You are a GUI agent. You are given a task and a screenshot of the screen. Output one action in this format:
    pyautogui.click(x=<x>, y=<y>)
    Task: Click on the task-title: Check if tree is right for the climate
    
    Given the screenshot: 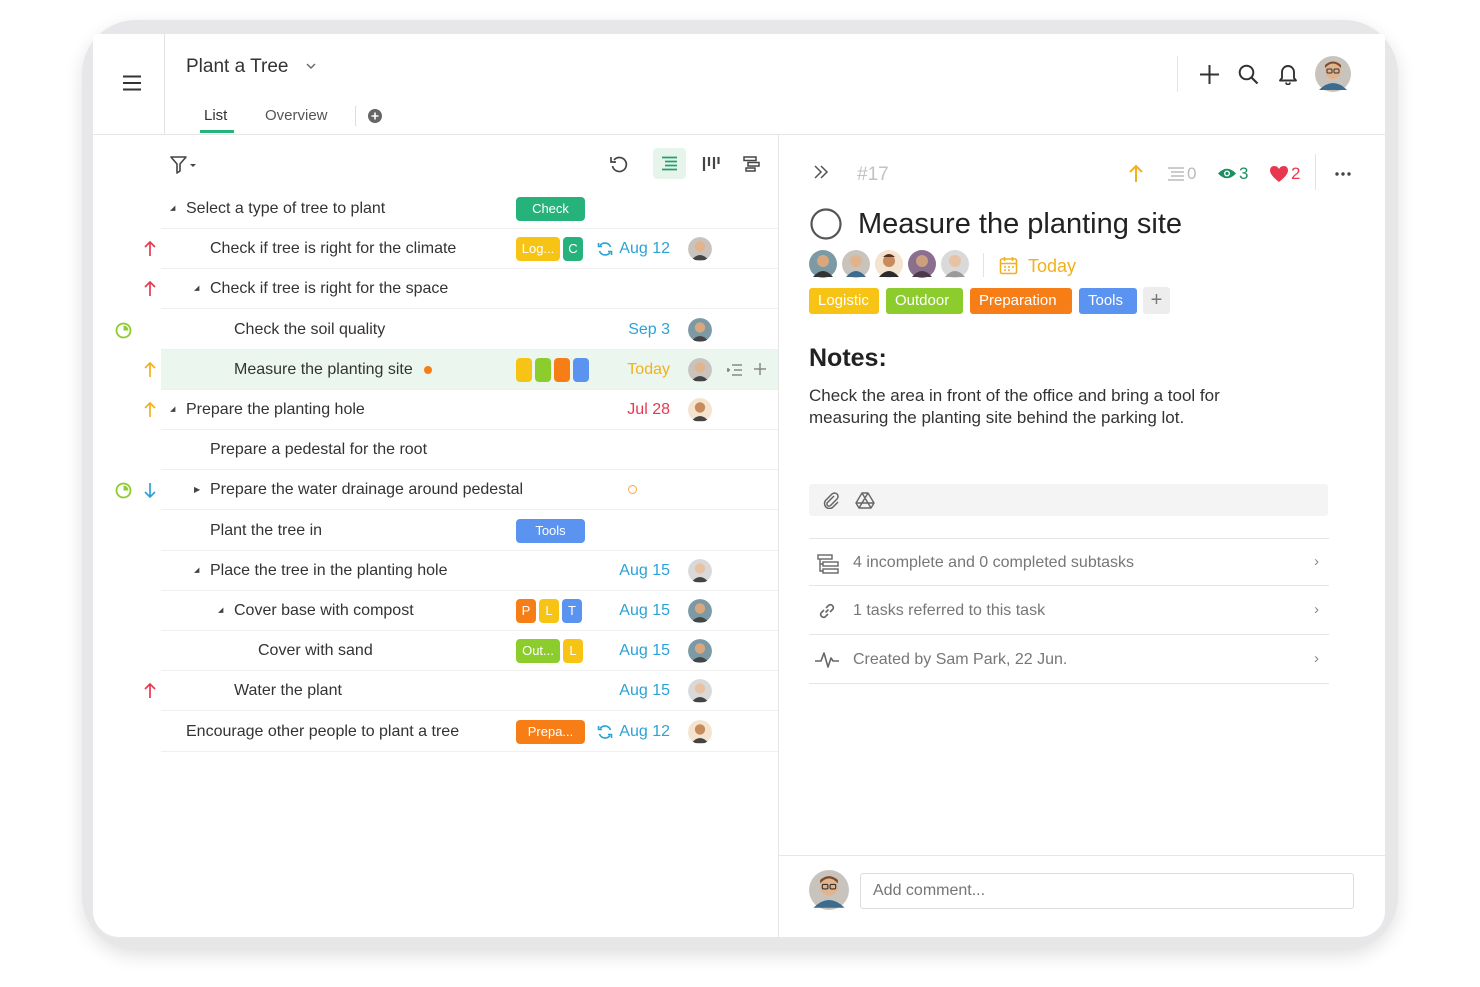 What is the action you would take?
    pyautogui.click(x=333, y=249)
    